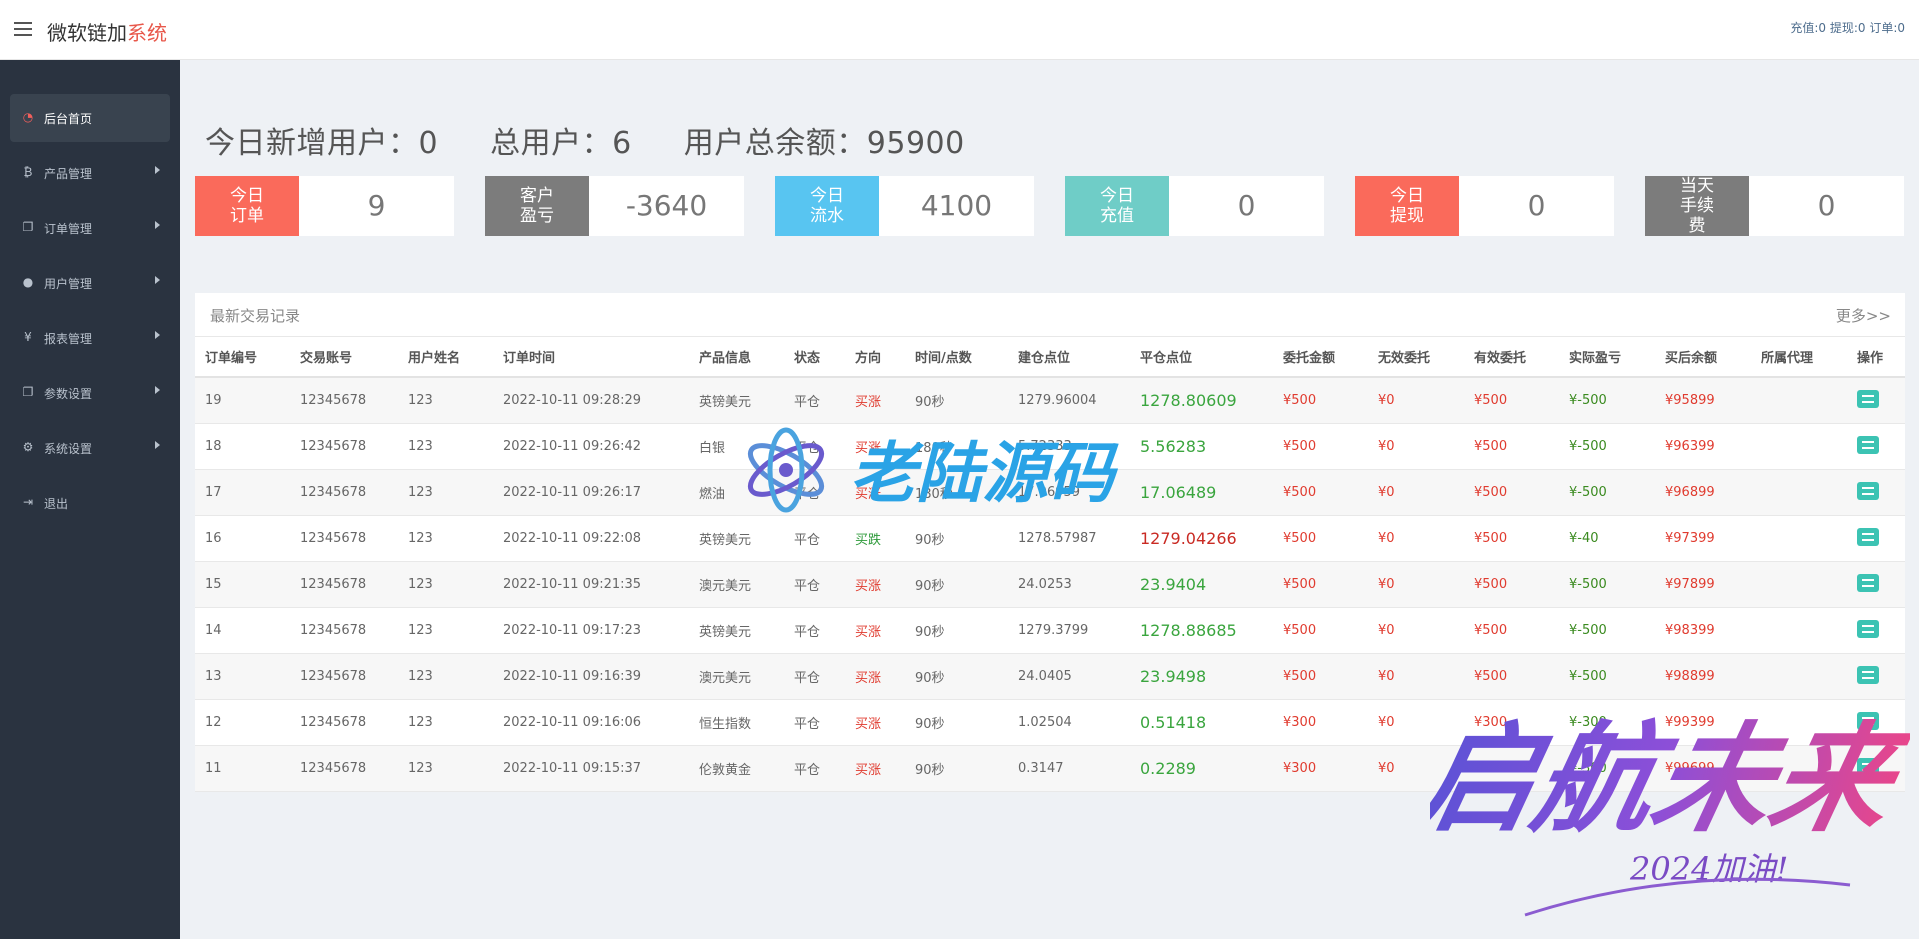 This screenshot has height=939, width=1919. I want to click on menu-toggle-icon, so click(23, 29).